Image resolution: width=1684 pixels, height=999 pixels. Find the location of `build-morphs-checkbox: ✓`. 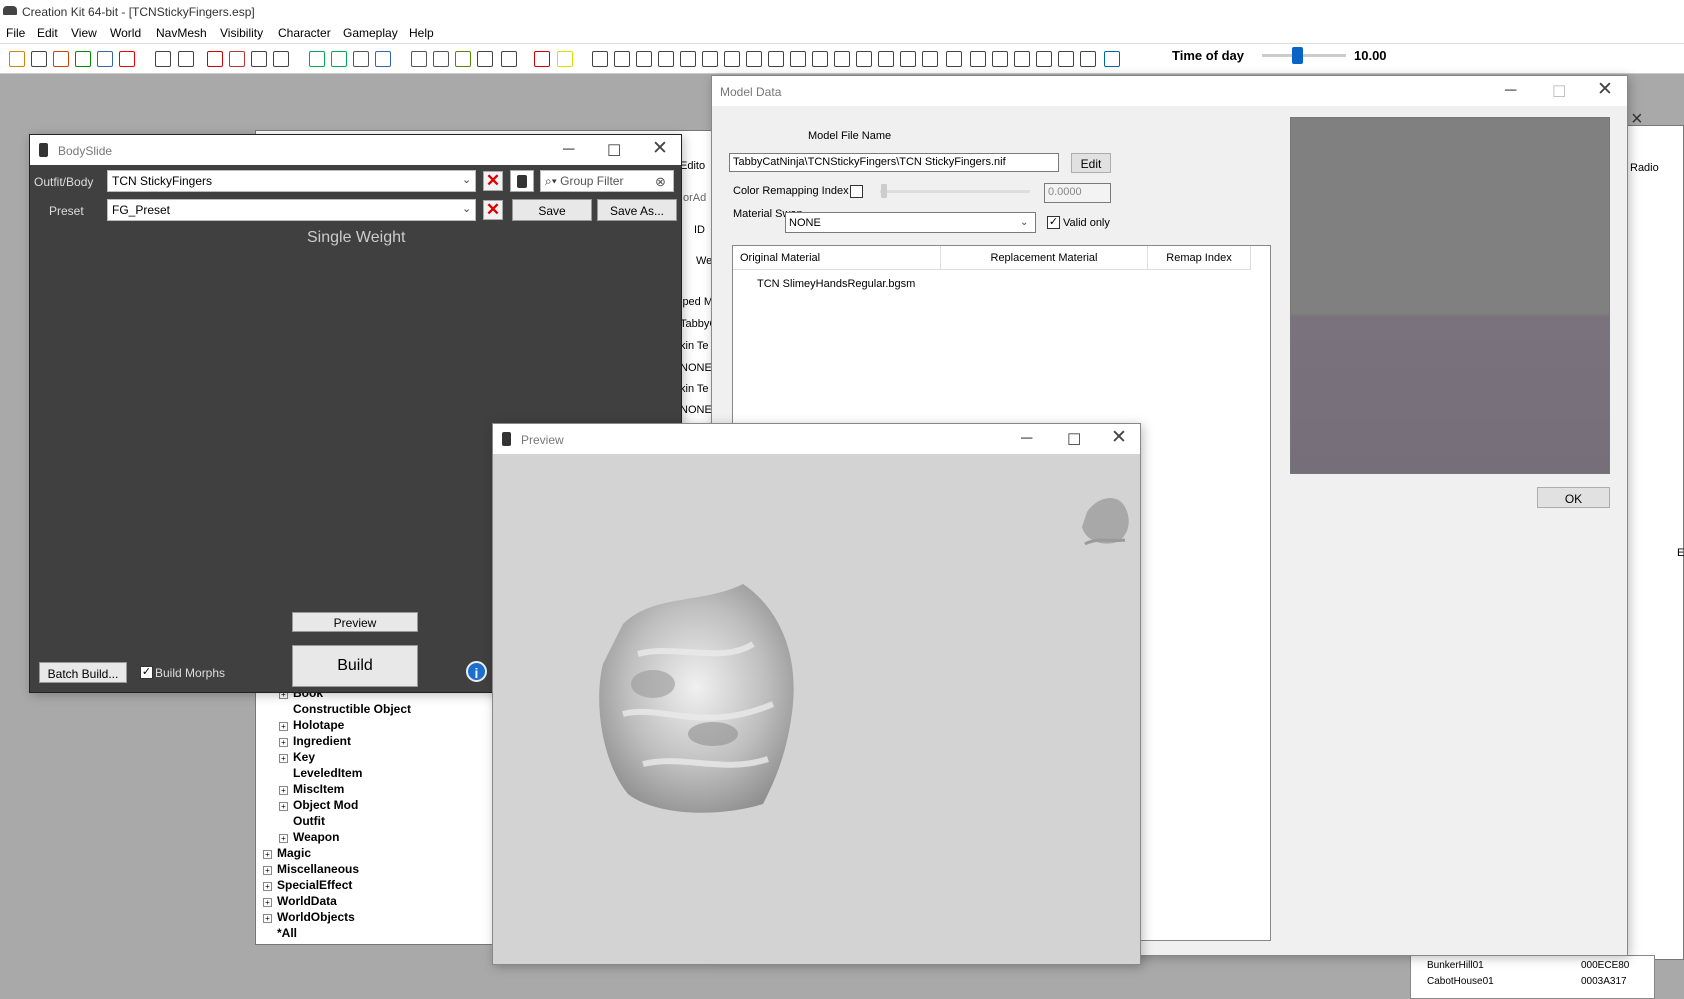

build-morphs-checkbox: ✓ is located at coordinates (146, 672).